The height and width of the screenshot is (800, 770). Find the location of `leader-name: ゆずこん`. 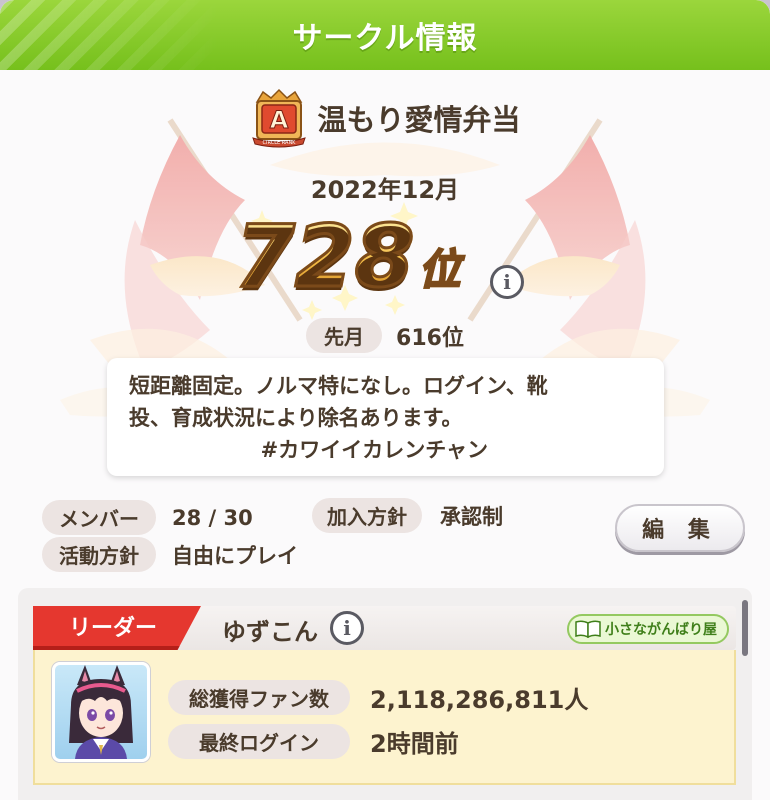

leader-name: ゆずこん is located at coordinates (270, 632).